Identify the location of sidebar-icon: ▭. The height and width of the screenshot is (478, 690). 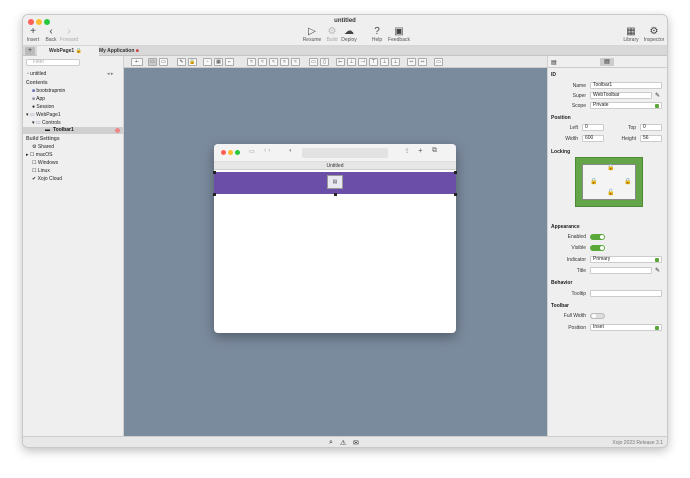
(252, 152).